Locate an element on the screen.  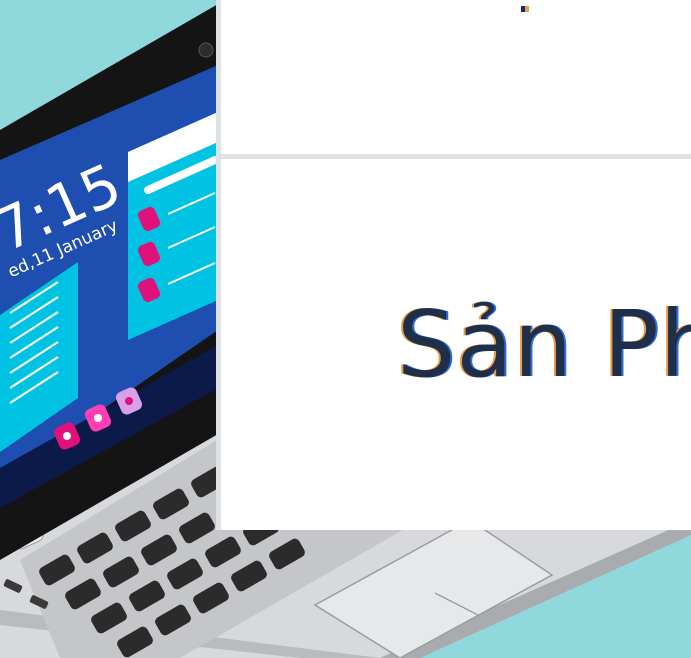
product-label: Sản Ph is located at coordinates (544, 344).